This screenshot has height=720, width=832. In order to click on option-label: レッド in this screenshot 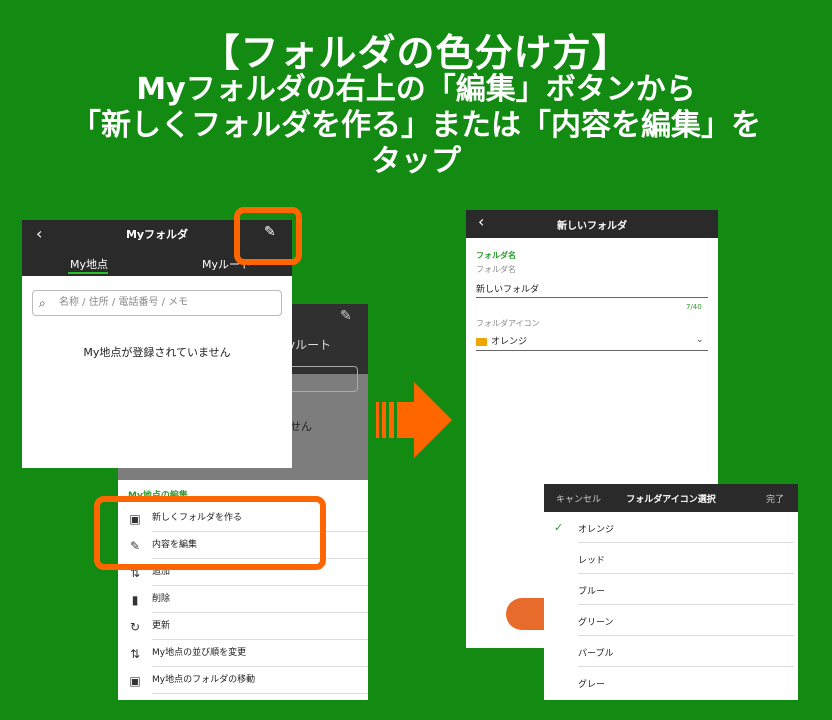, I will do `click(592, 561)`.